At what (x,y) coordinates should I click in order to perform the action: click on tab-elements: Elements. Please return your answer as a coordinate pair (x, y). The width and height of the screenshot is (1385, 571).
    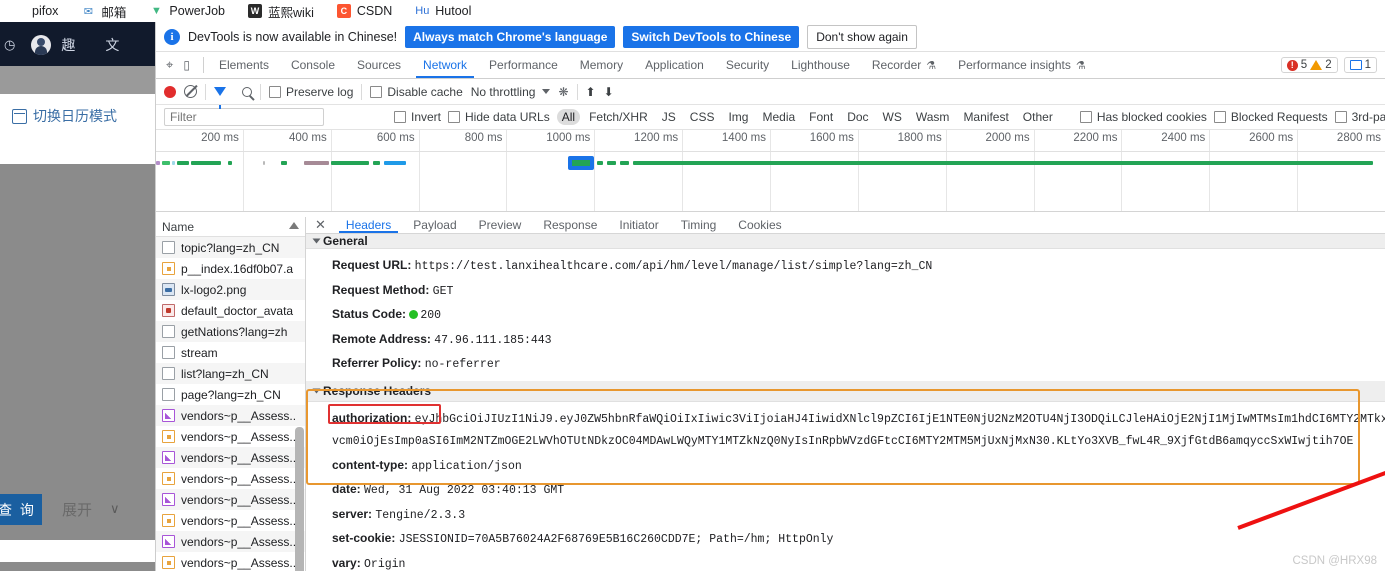
    Looking at the image, I should click on (244, 65).